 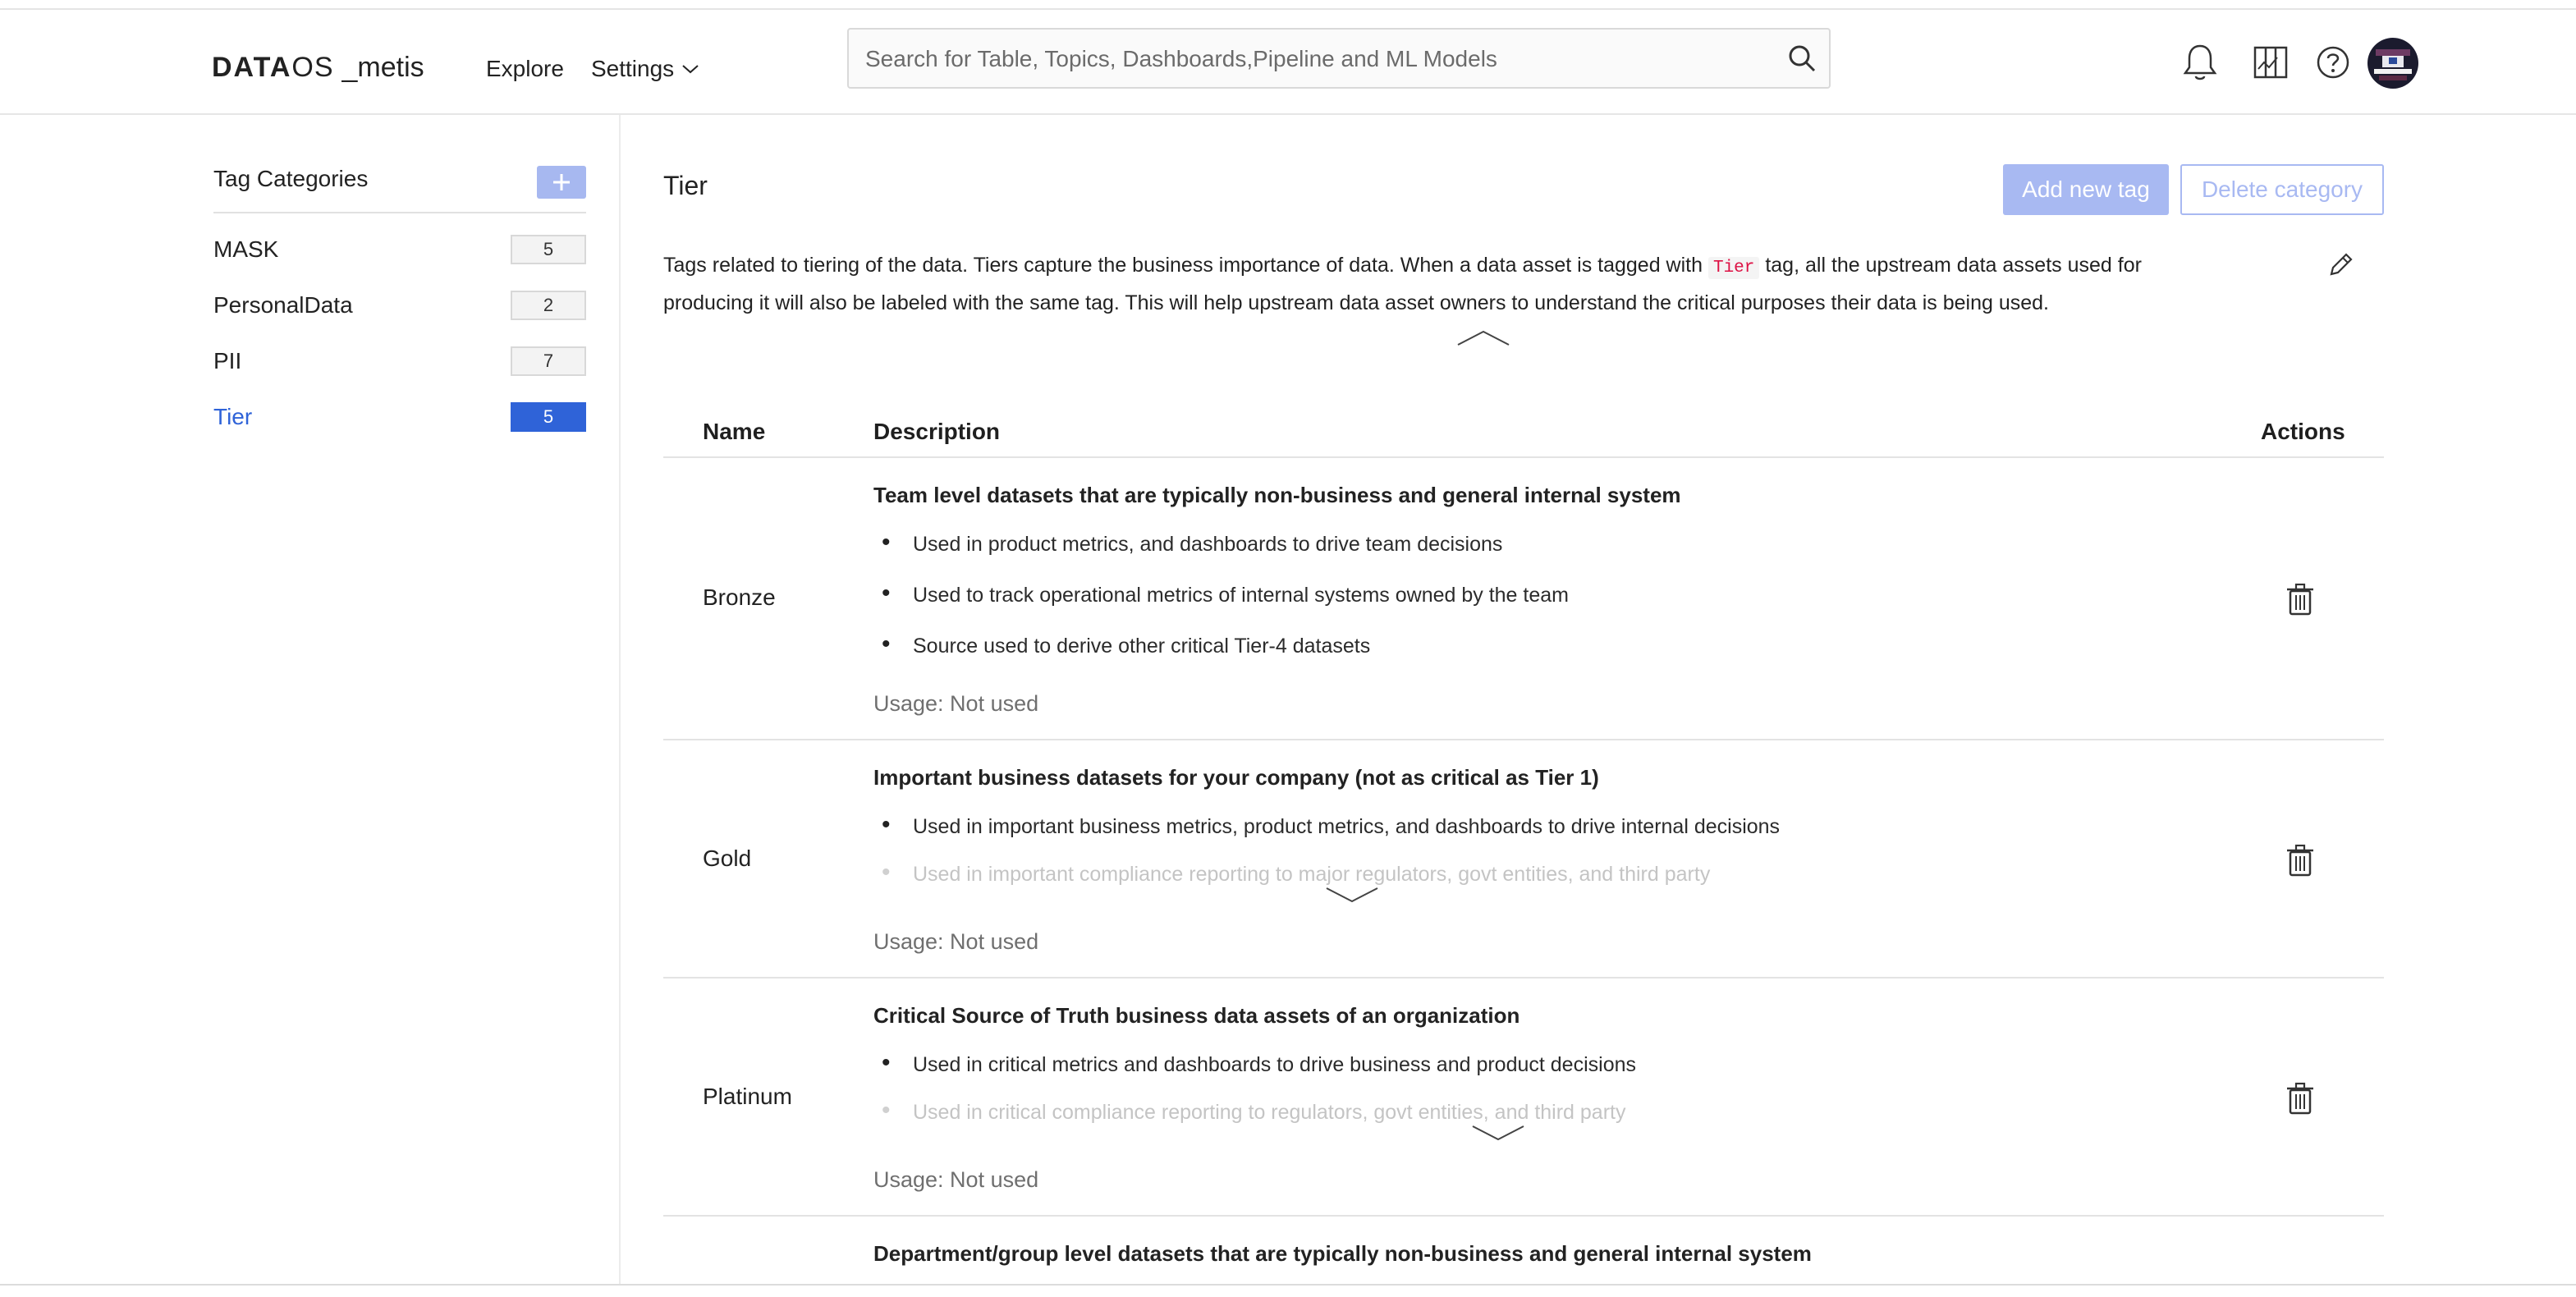 I want to click on collapse-description-icon, so click(x=1483, y=340).